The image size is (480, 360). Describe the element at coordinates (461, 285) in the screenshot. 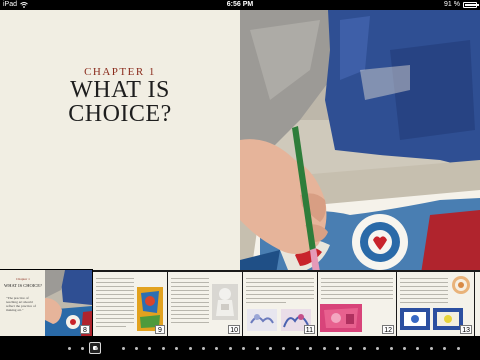

I see `thumb-plate-image` at that location.